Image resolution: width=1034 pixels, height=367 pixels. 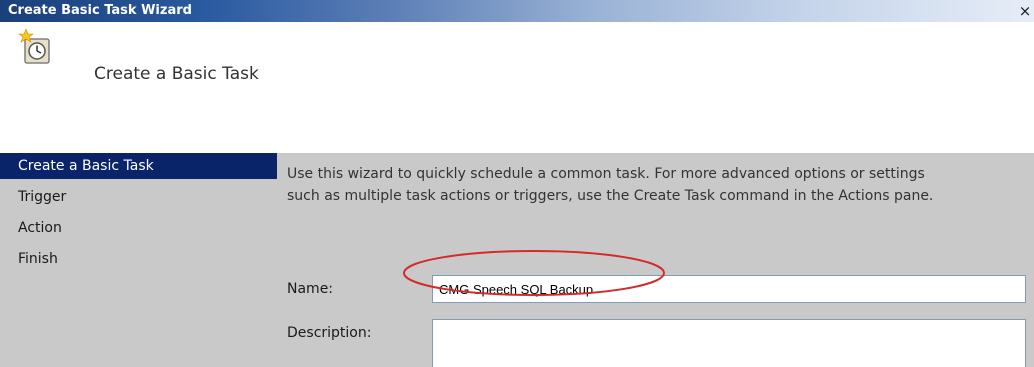 What do you see at coordinates (100, 10) in the screenshot?
I see `window-title: Create Basic Task Wizard` at bounding box center [100, 10].